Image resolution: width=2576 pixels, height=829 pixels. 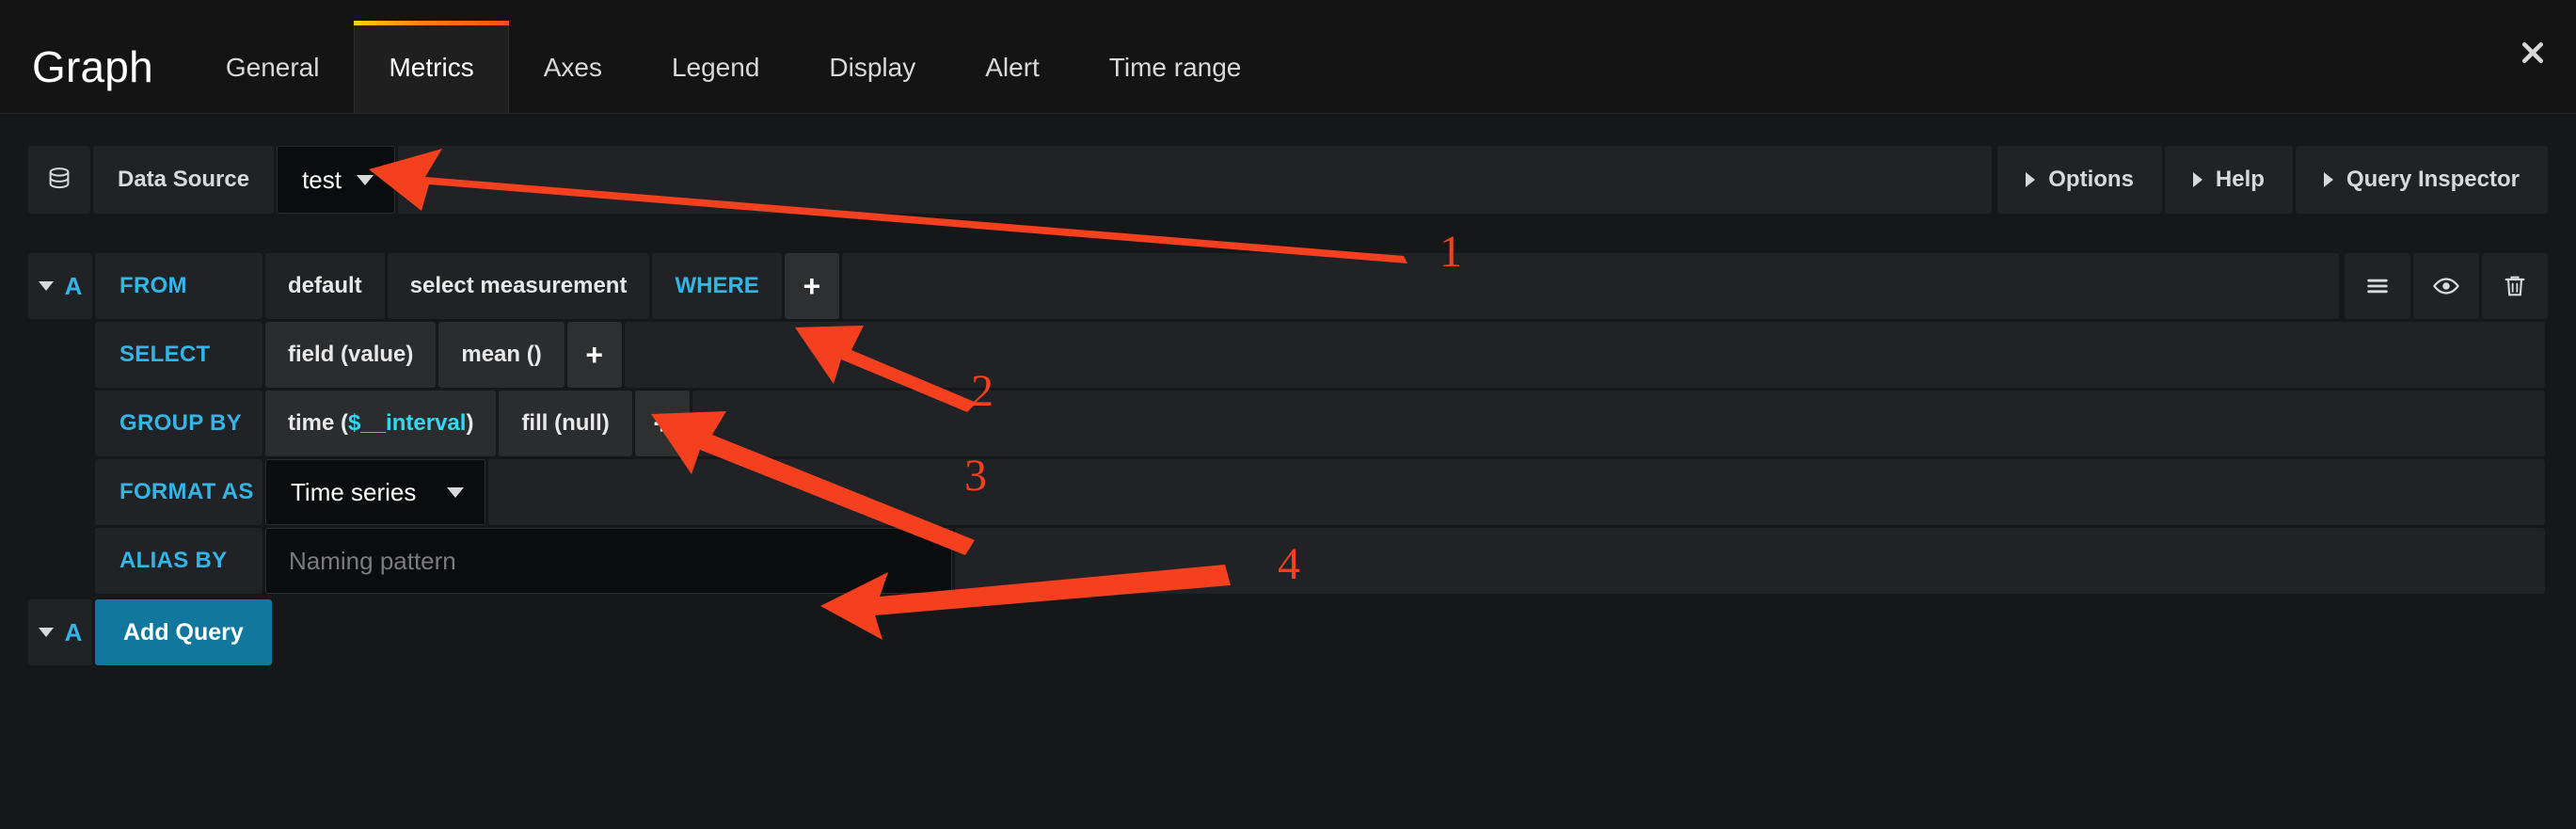 I want to click on tab-label: Display, so click(x=873, y=67).